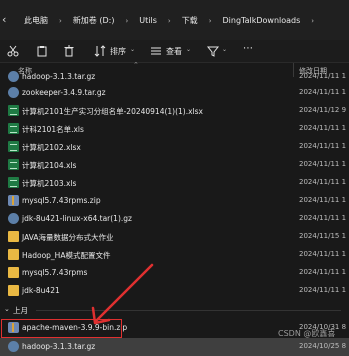 This screenshot has width=349, height=356. I want to click on watermark: CSDN @欧鑫喜, so click(307, 333).